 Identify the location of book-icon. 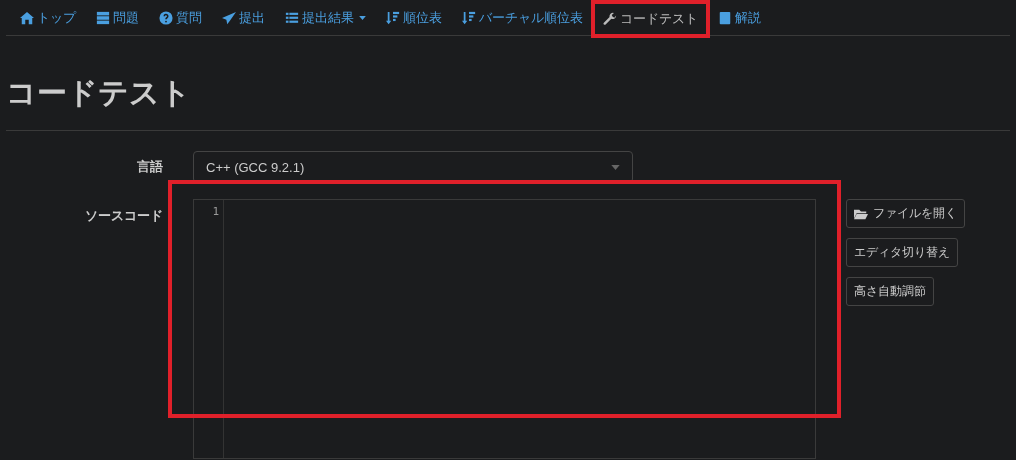
(725, 18).